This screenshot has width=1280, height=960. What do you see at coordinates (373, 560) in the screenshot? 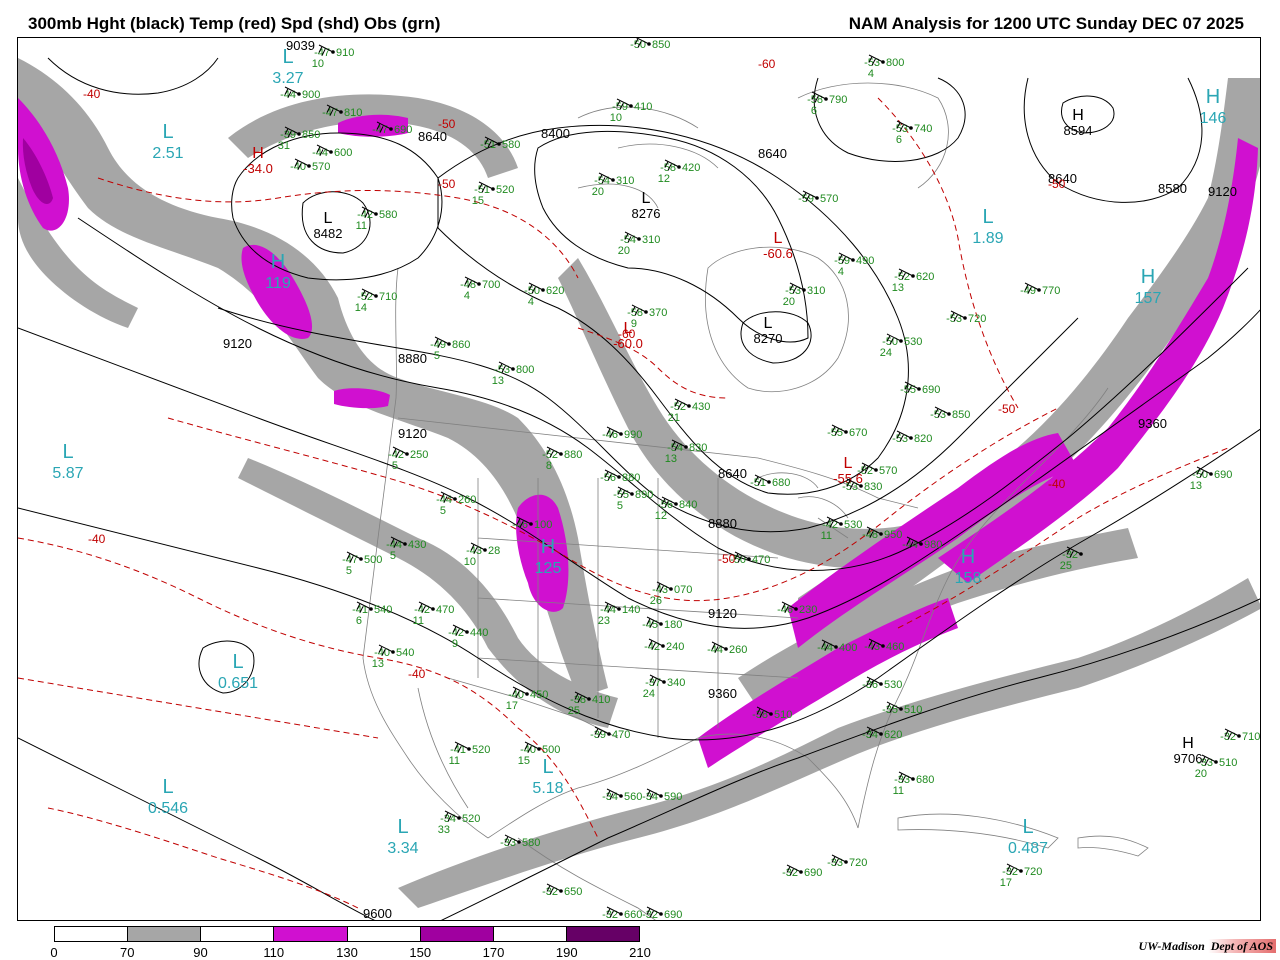
I see `obs-height: 500` at bounding box center [373, 560].